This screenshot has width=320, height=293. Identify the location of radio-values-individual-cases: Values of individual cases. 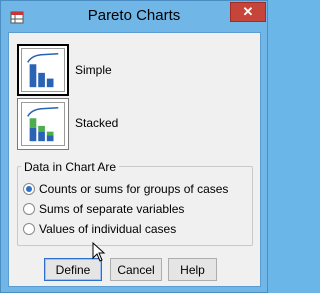
(99, 229).